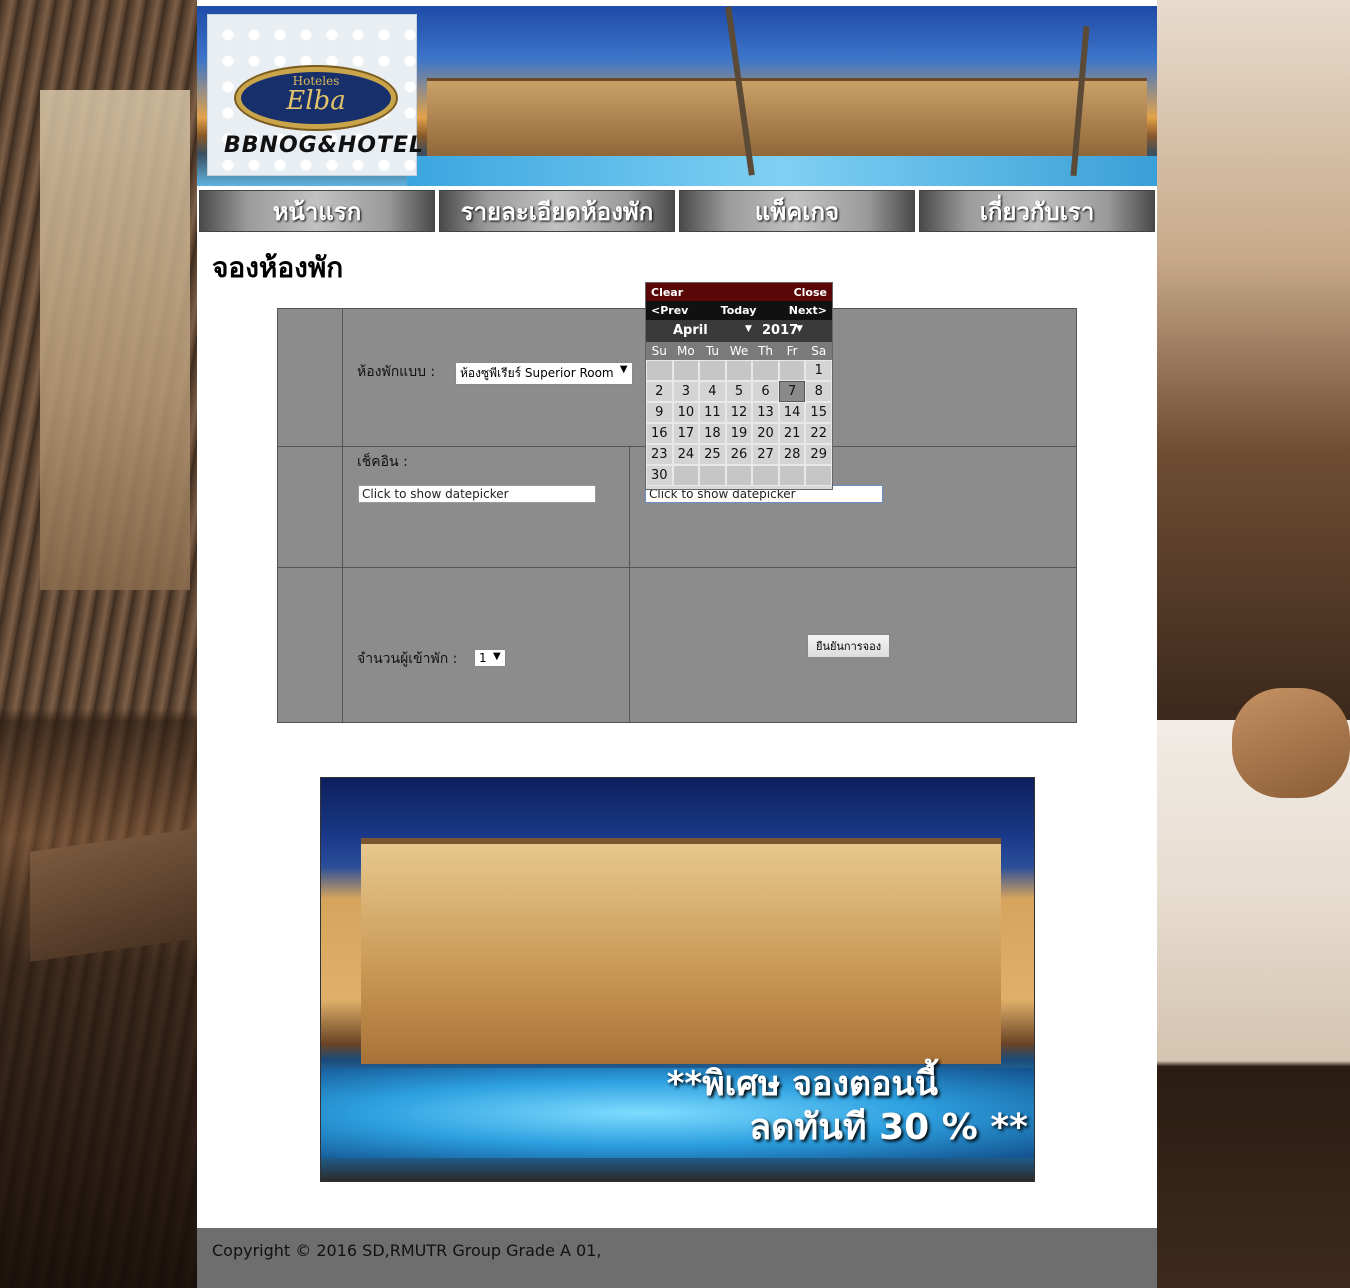  Describe the element at coordinates (659, 351) in the screenshot. I see `weekday-header: Su` at that location.